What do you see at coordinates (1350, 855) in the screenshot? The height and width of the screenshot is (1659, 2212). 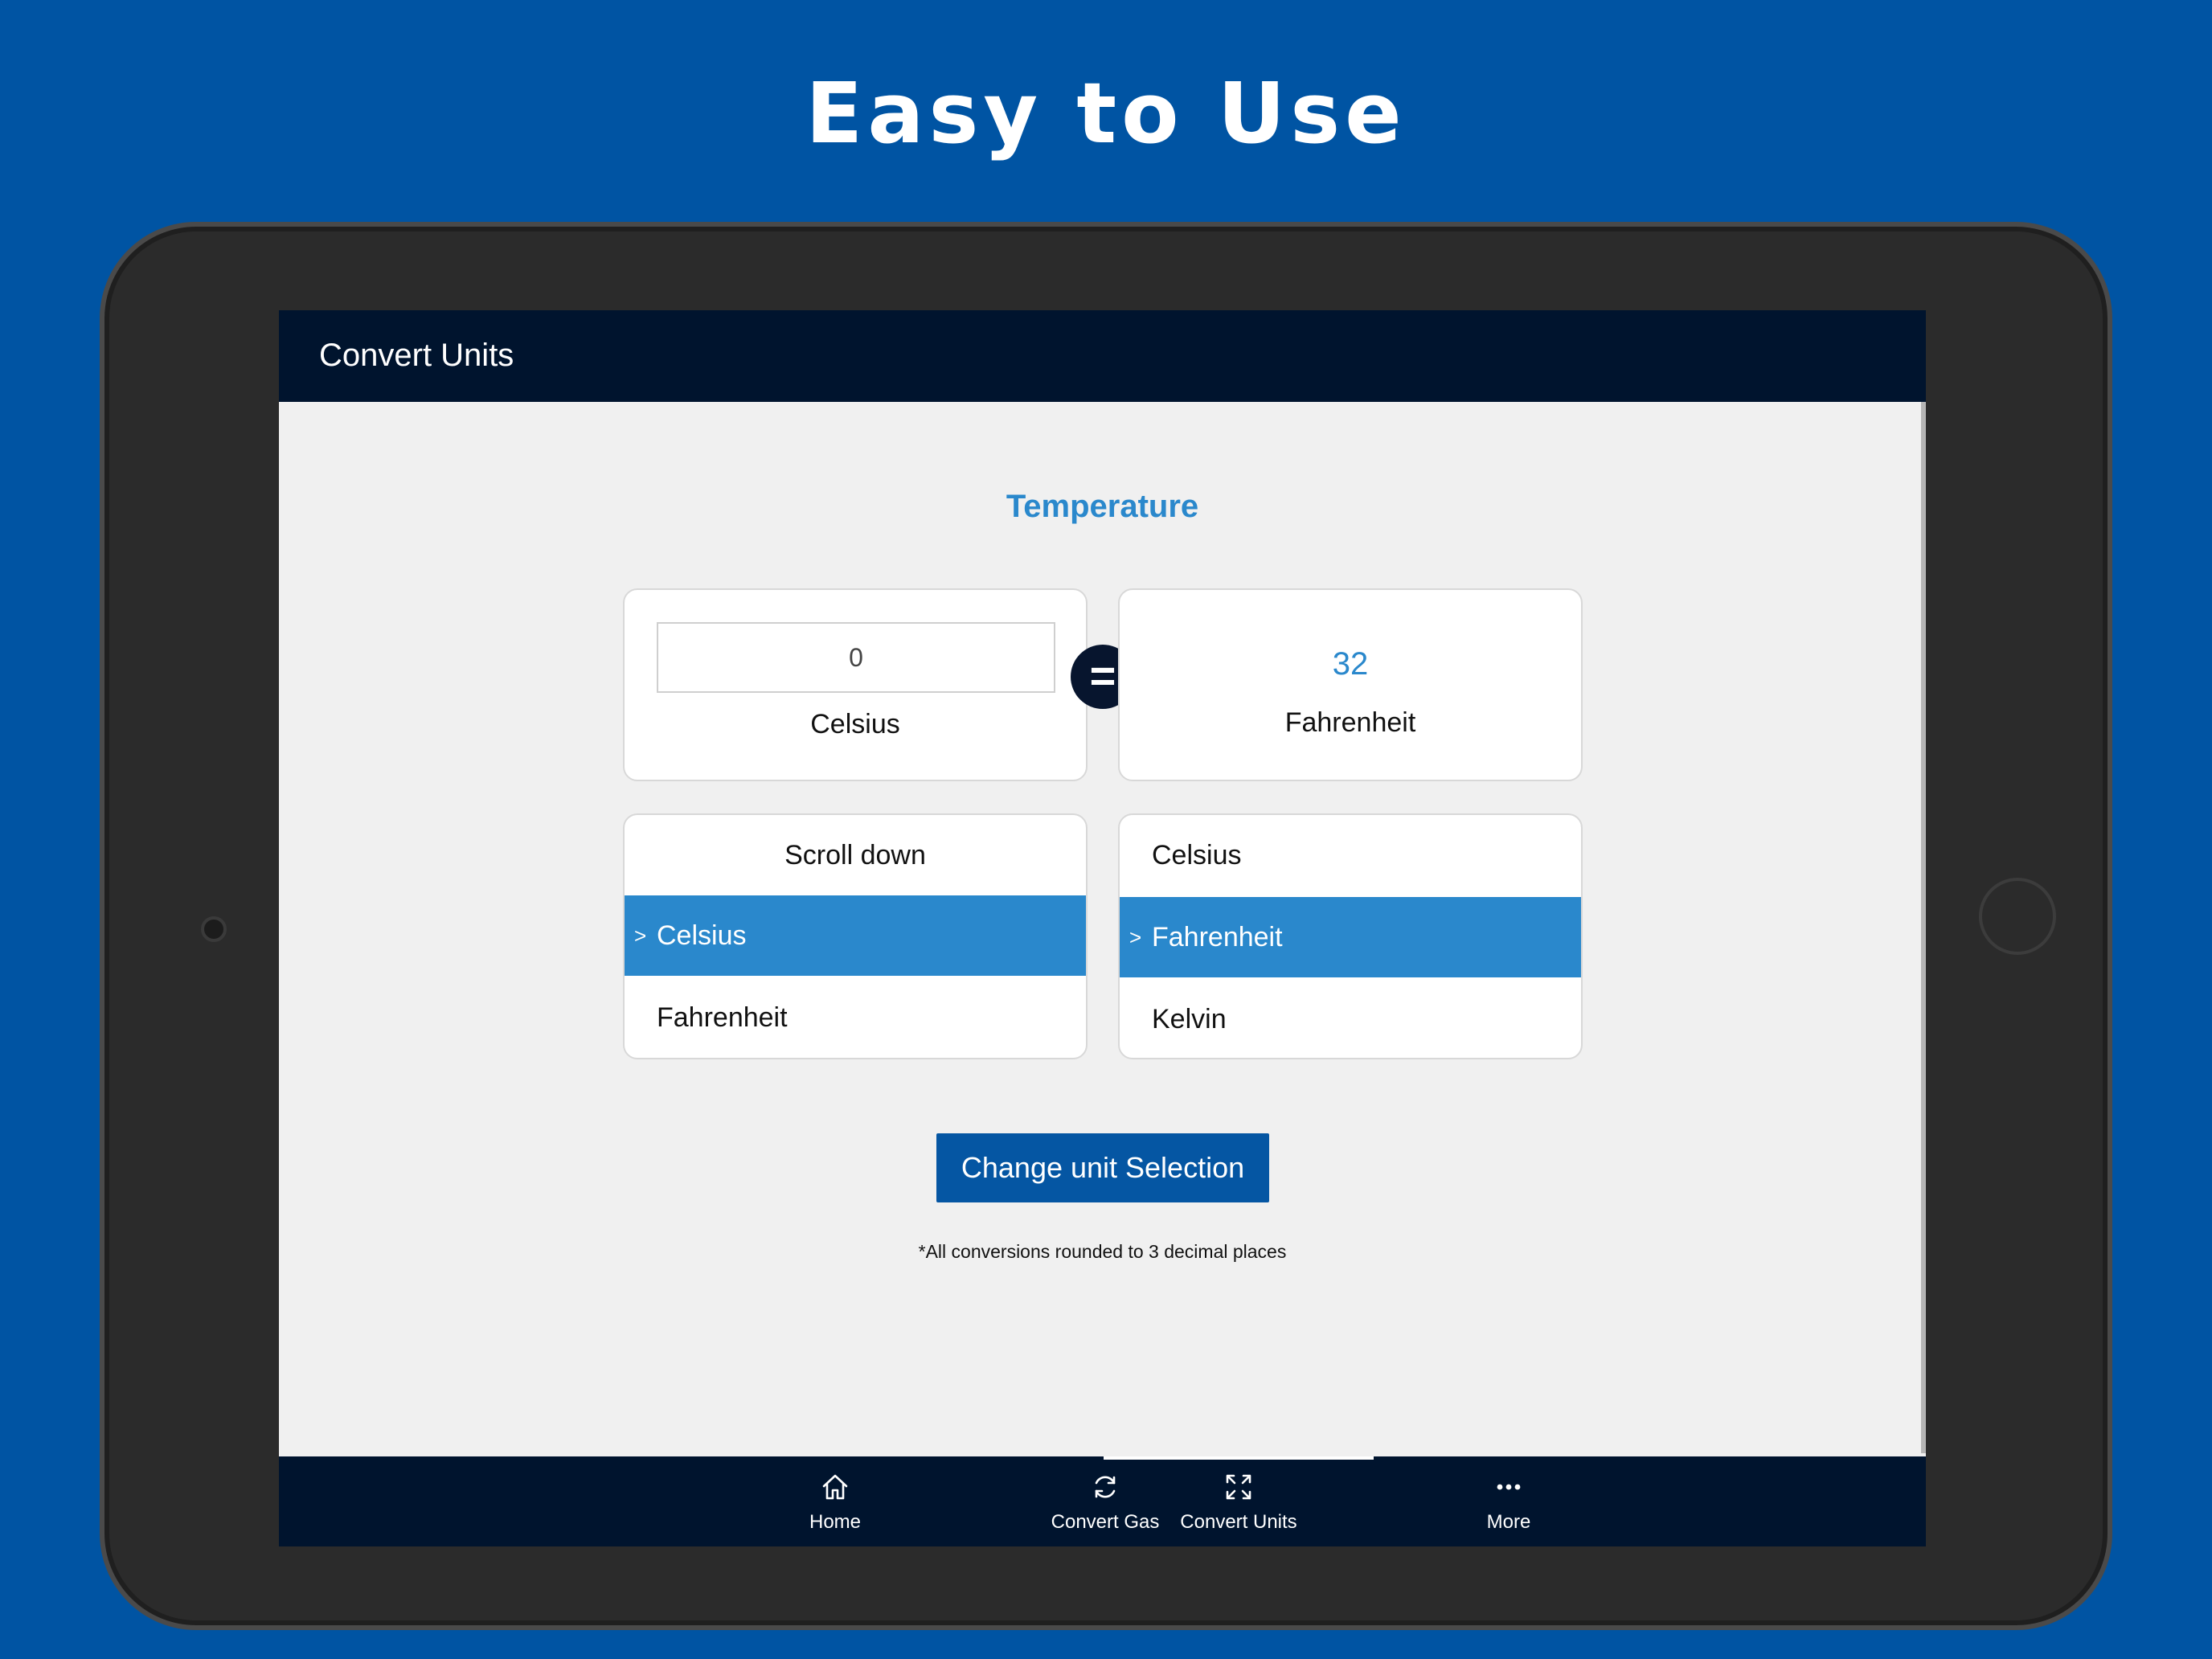 I see `picker-item: Celsius` at bounding box center [1350, 855].